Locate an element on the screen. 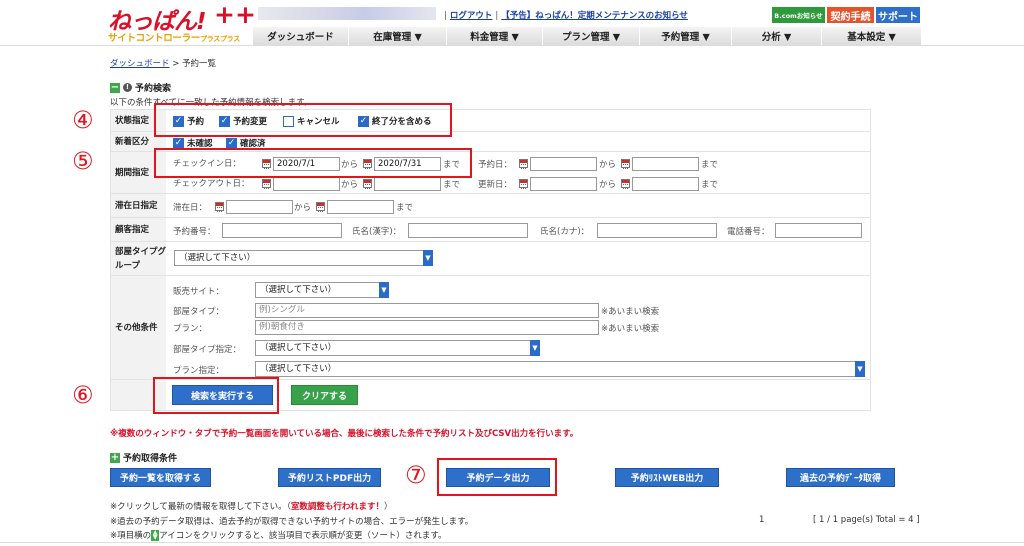  stay-from-input is located at coordinates (259, 207).